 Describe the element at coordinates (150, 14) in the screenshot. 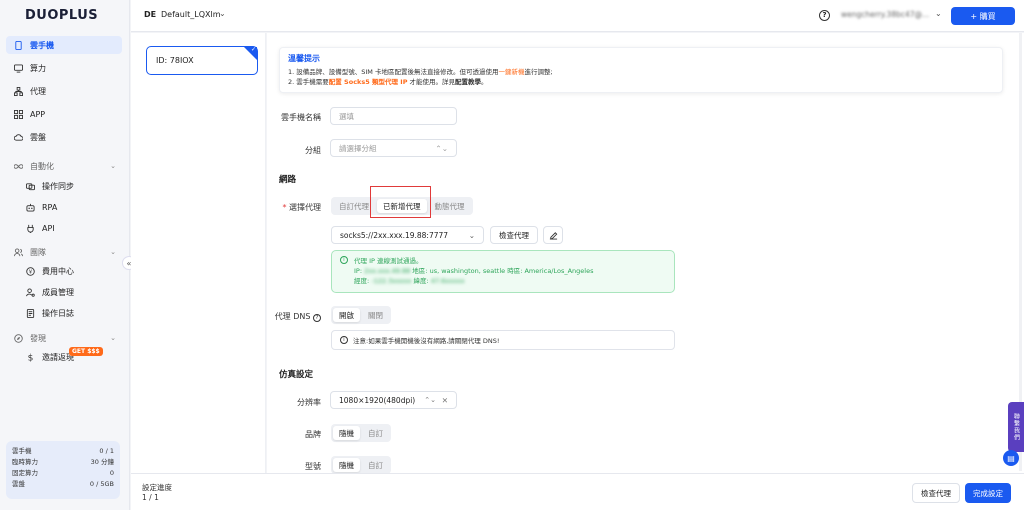

I see `workspace-abbr: DE` at that location.